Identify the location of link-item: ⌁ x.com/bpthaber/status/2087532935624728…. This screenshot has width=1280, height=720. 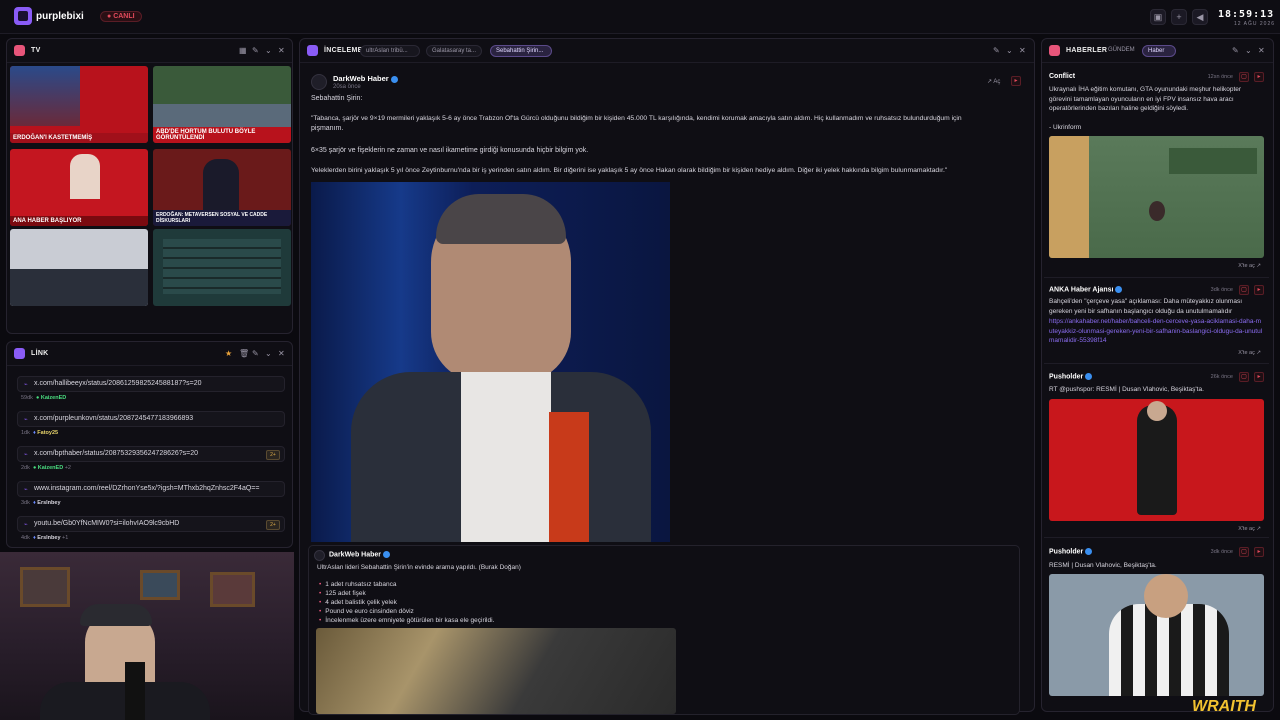
(151, 461).